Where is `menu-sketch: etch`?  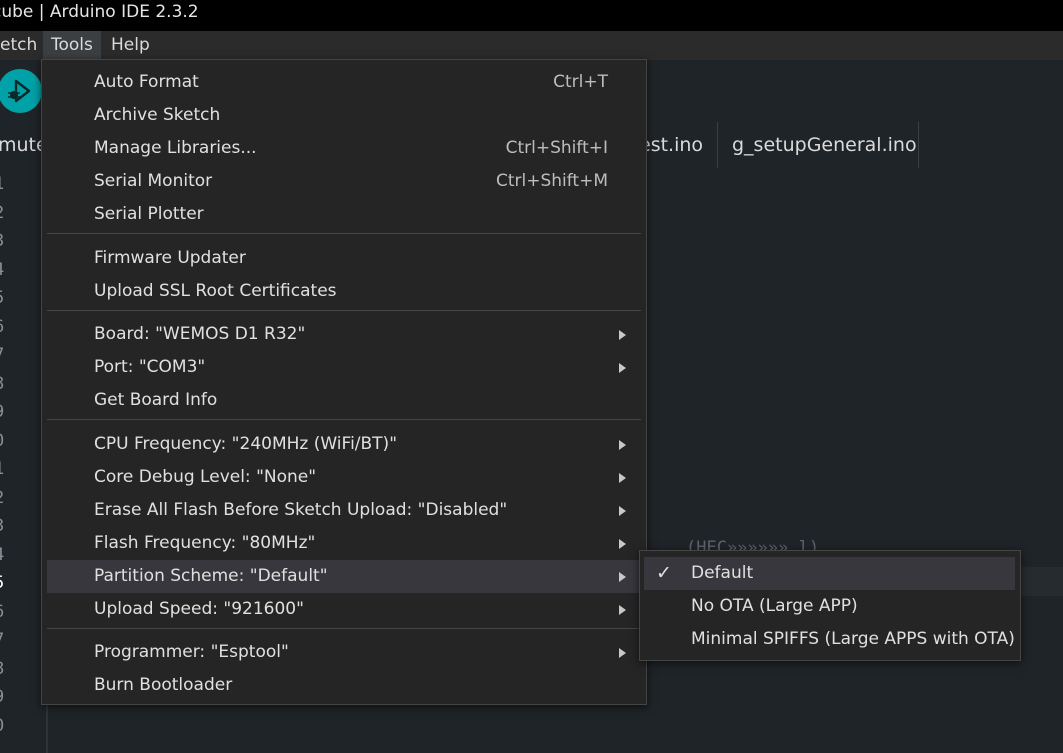
menu-sketch: etch is located at coordinates (22, 45).